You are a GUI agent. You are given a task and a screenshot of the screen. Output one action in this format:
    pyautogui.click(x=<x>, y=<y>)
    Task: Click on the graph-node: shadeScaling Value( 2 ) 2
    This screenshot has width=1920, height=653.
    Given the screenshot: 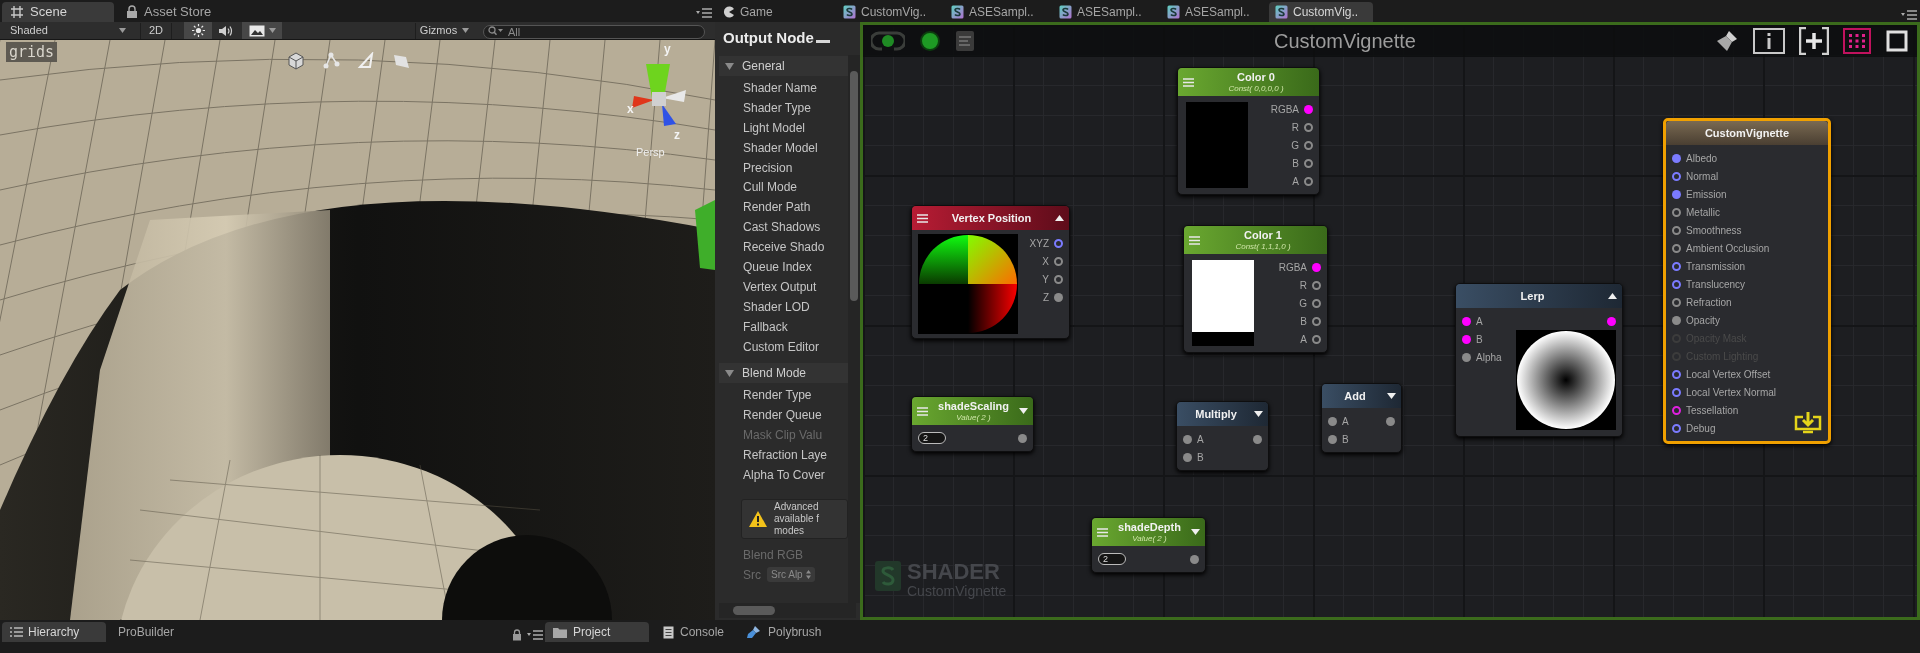 What is the action you would take?
    pyautogui.click(x=972, y=424)
    